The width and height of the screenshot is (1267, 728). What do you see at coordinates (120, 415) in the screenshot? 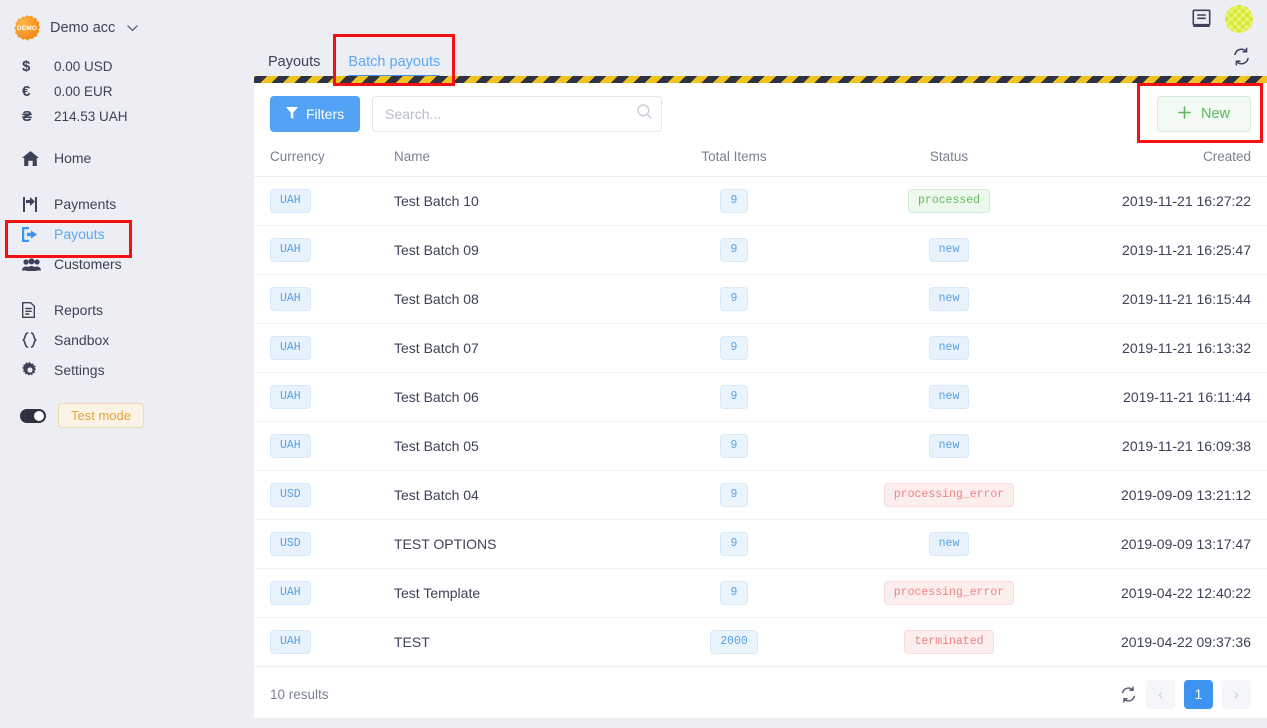
I see `test-mode-row: Test mode` at bounding box center [120, 415].